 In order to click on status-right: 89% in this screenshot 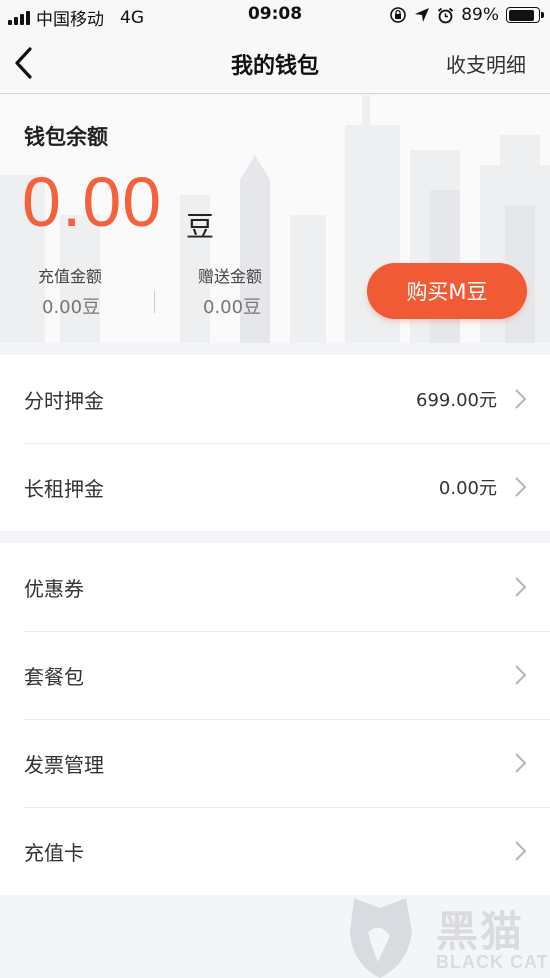, I will do `click(466, 15)`.